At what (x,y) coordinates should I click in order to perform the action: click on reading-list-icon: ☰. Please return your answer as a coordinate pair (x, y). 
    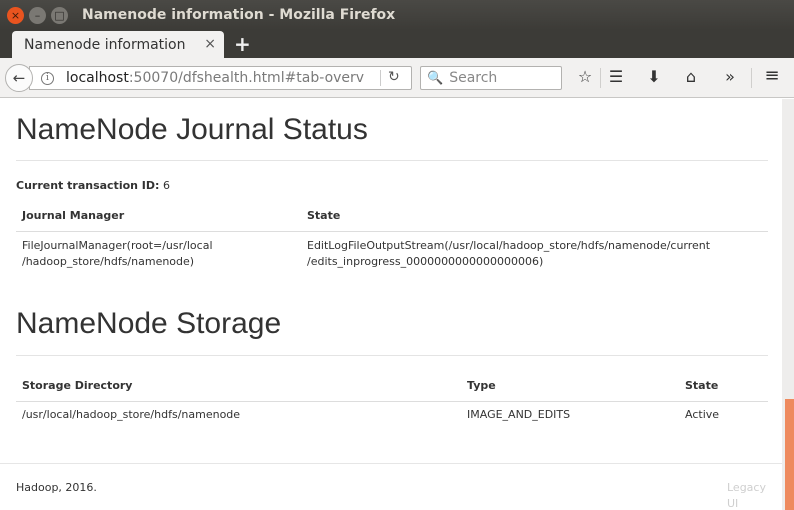
    Looking at the image, I should click on (616, 76).